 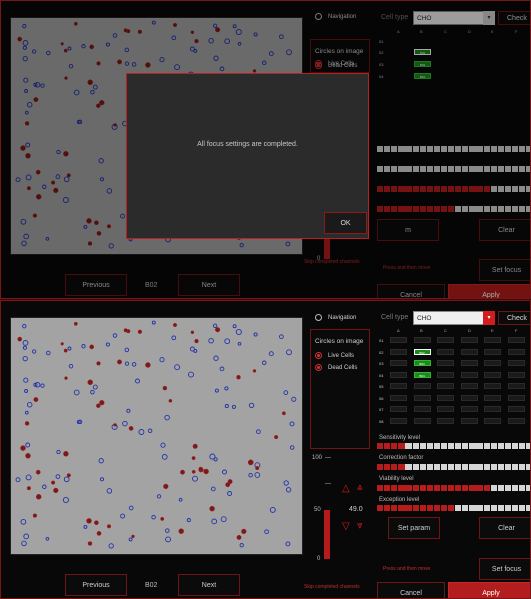 I want to click on well-b04: B04, so click(x=422, y=374).